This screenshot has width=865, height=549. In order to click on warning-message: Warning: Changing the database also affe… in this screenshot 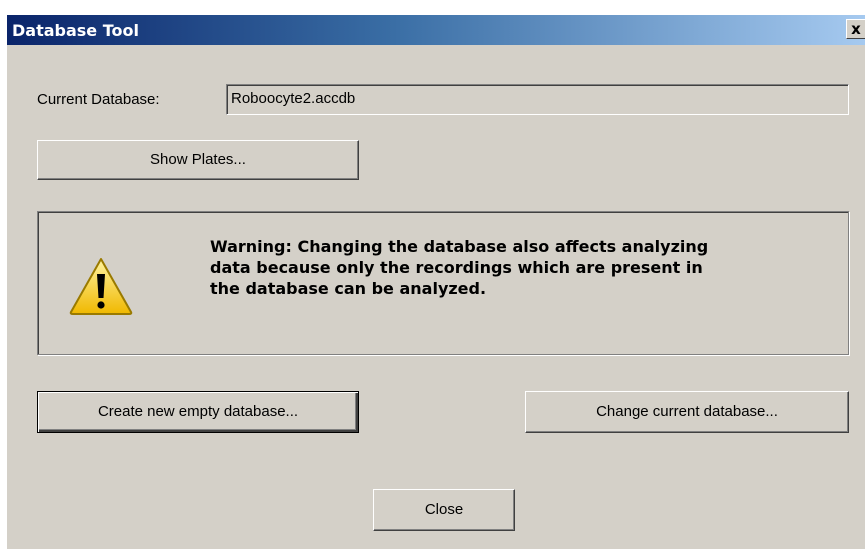, I will do `click(520, 267)`.